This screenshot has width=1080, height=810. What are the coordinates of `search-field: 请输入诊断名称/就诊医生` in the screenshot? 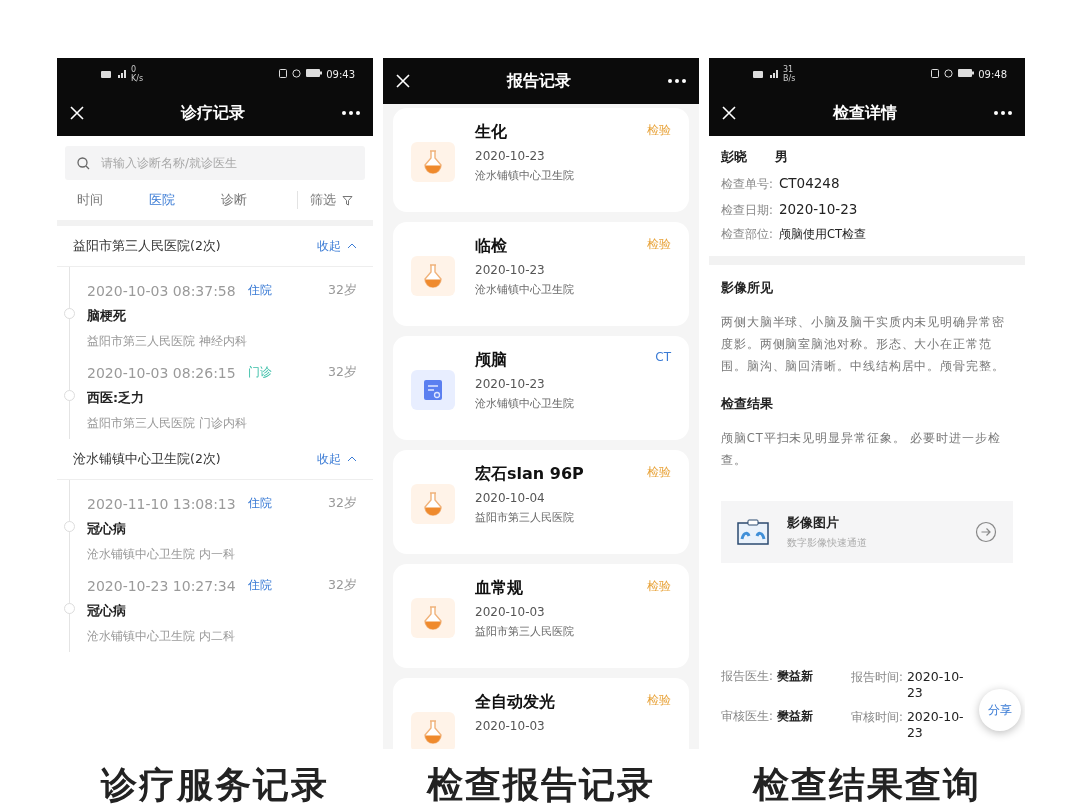 It's located at (215, 163).